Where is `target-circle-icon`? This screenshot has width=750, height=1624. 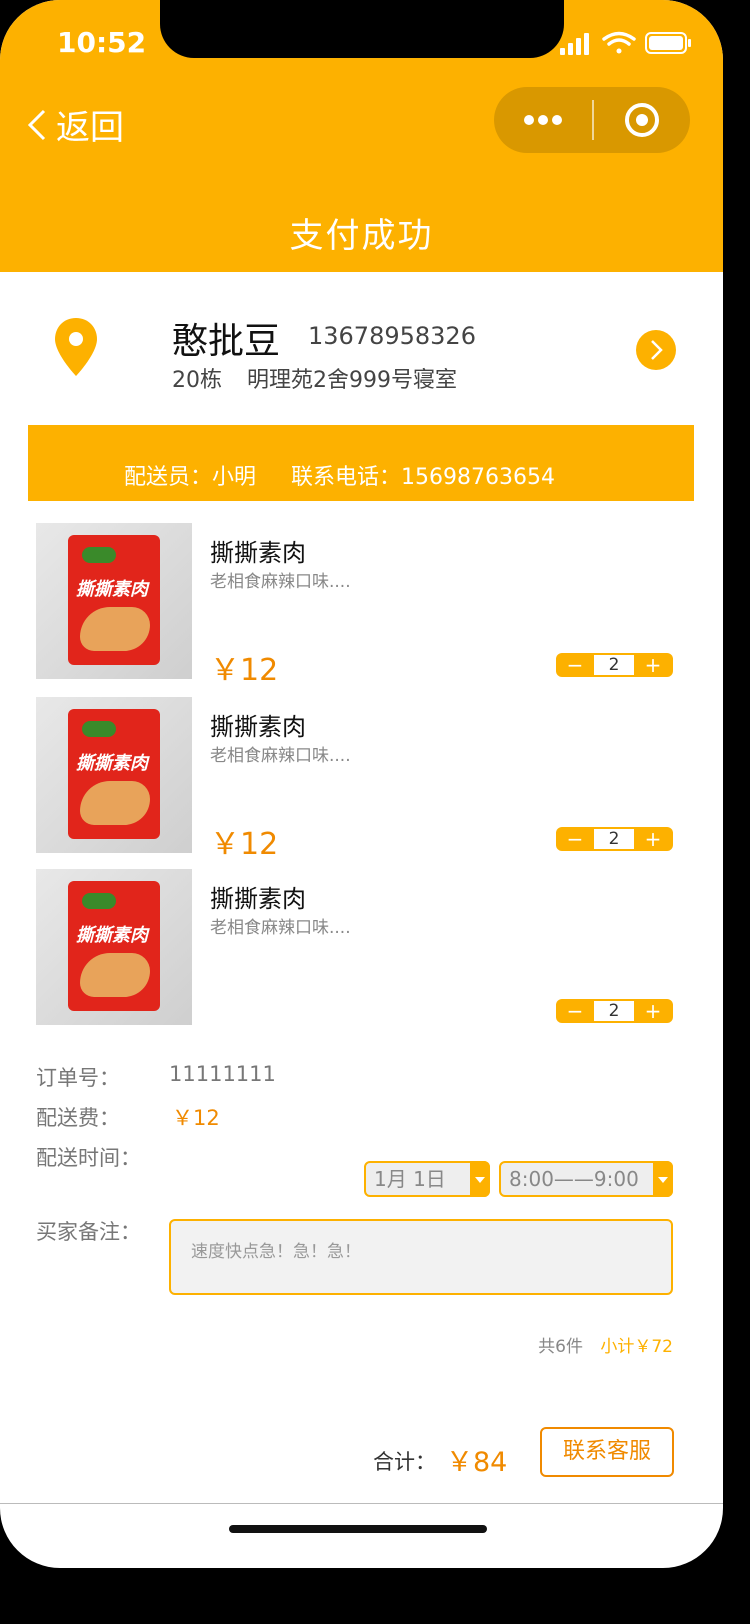
target-circle-icon is located at coordinates (642, 120).